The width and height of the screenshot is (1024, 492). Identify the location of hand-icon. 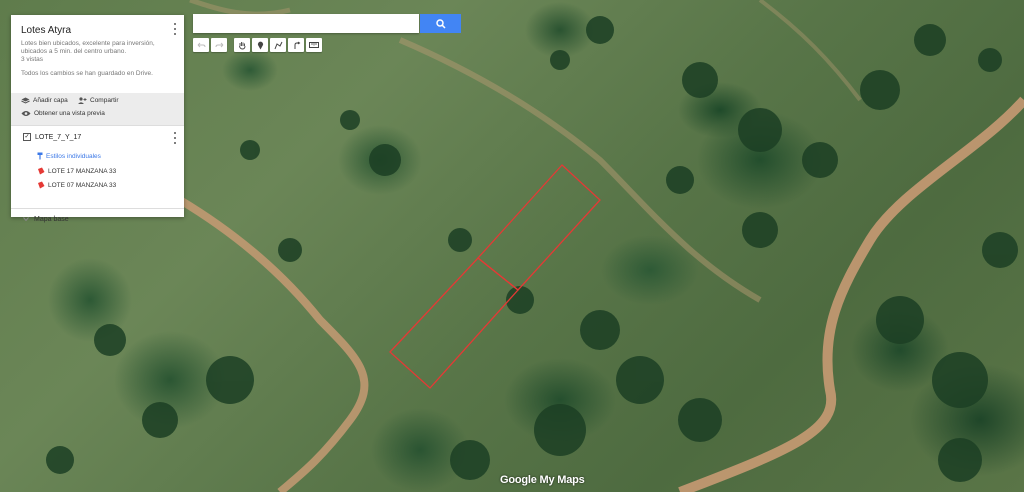
(241, 45).